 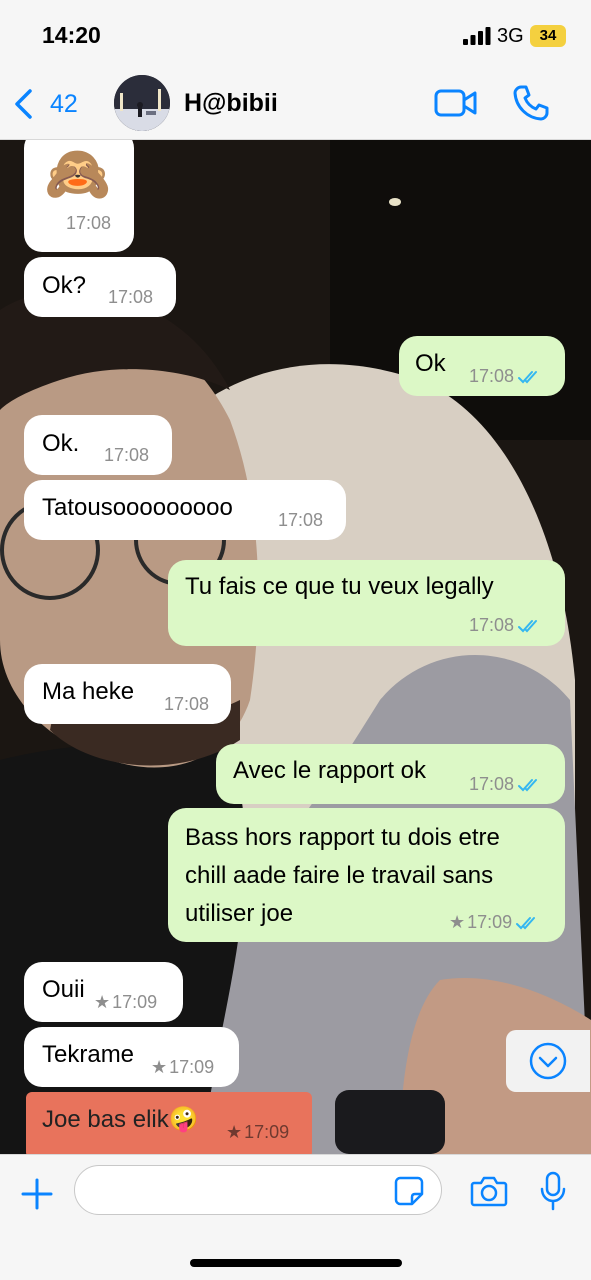 I want to click on message-text: Ok?, so click(x=64, y=285).